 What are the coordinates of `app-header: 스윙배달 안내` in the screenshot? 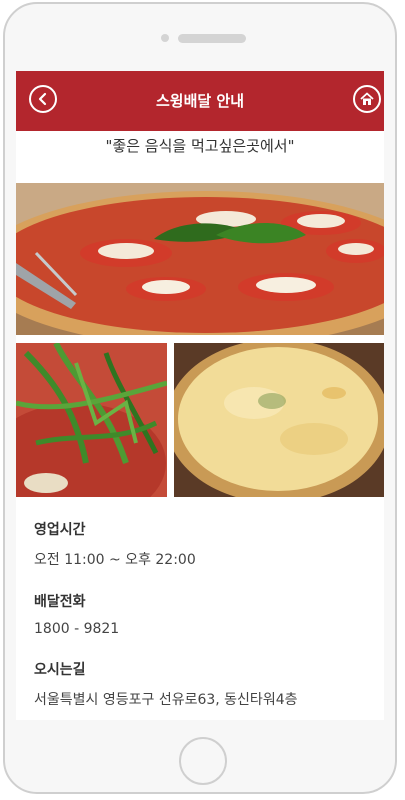 It's located at (200, 101).